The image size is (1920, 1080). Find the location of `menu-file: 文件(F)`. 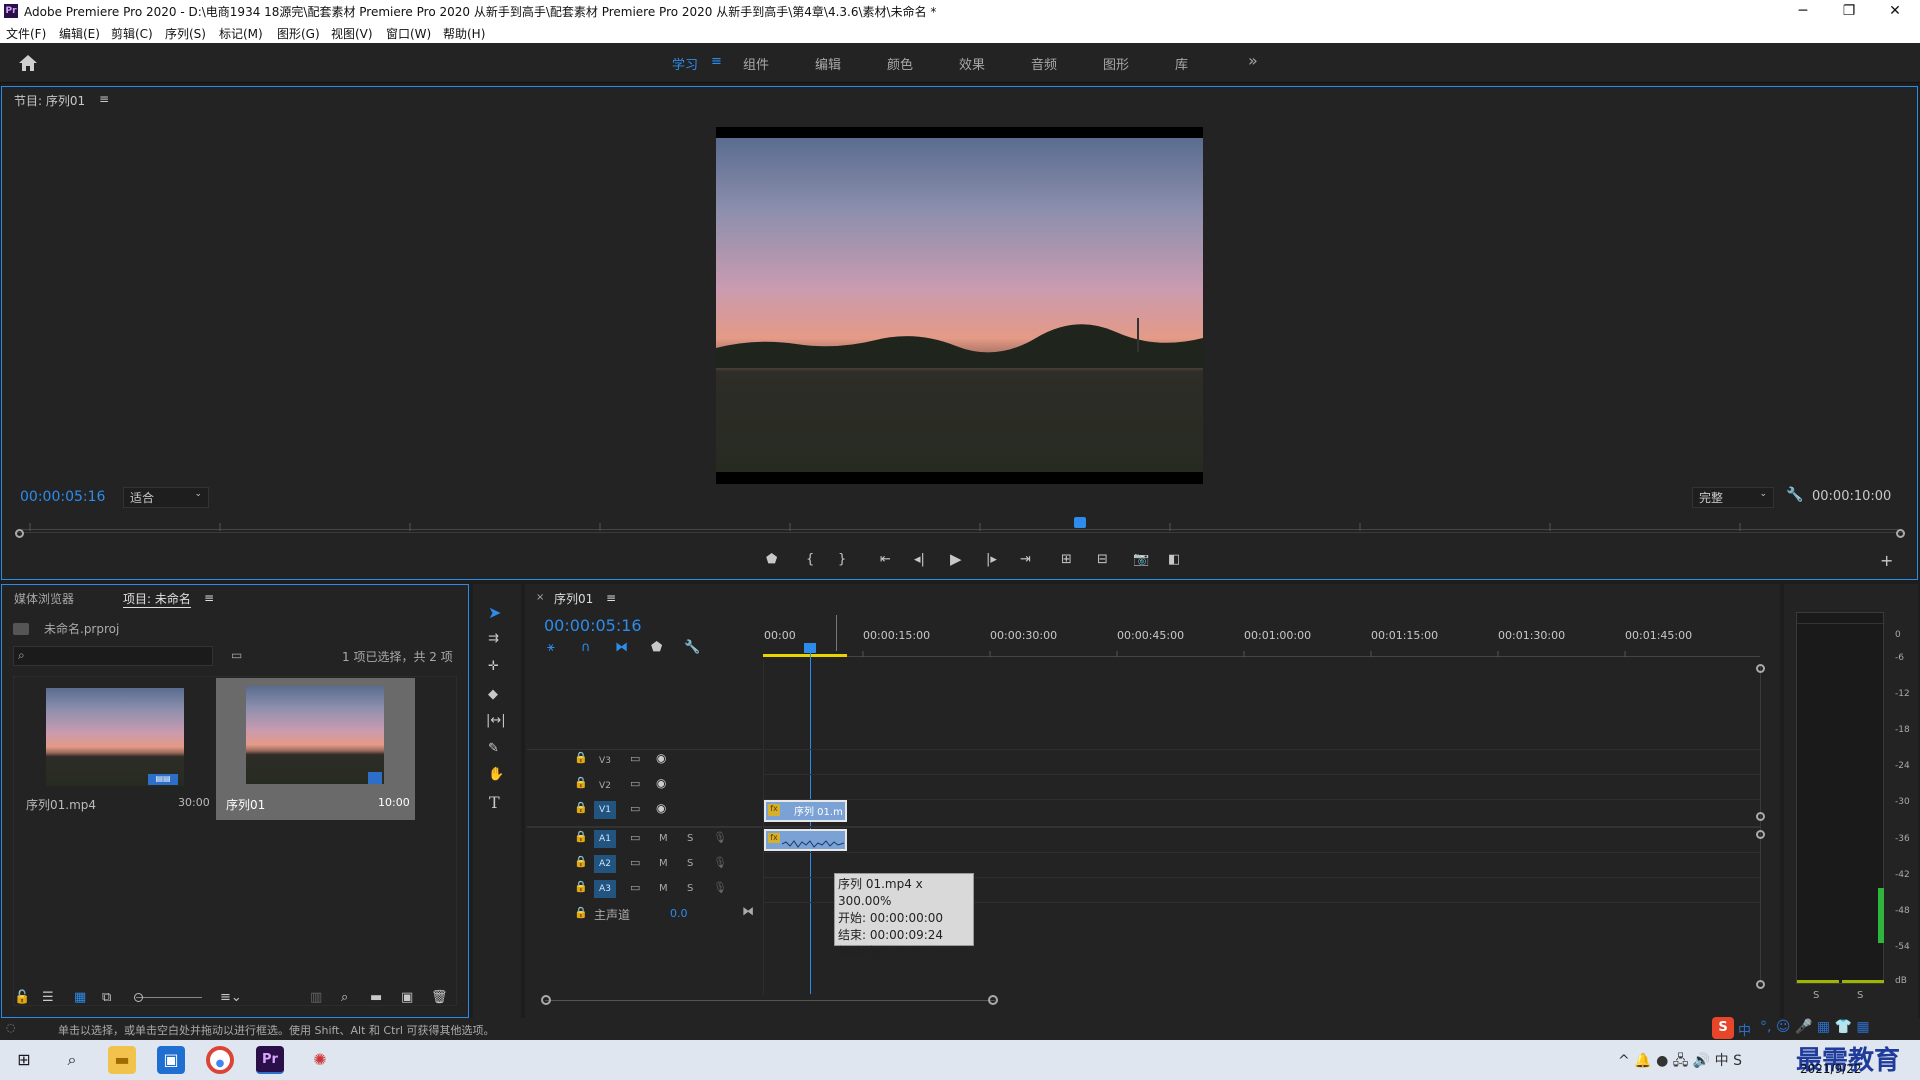

menu-file: 文件(F) is located at coordinates (26, 33).